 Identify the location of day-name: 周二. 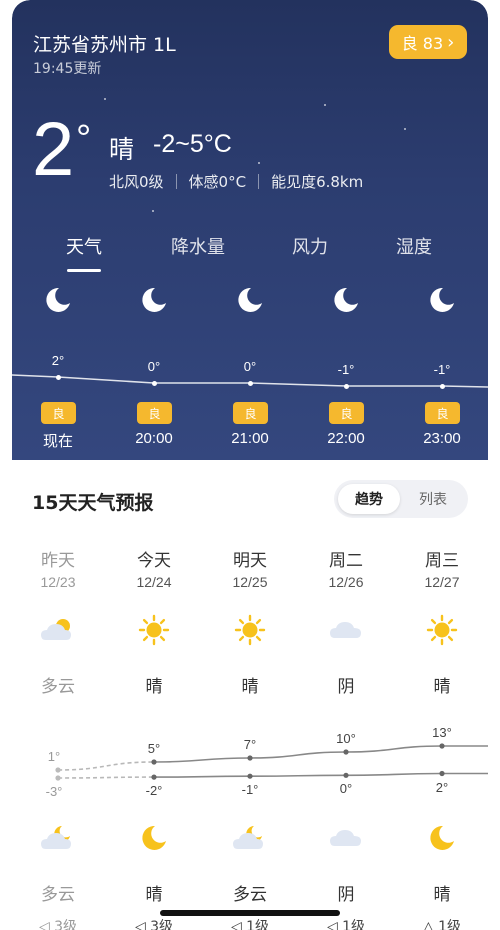
(346, 558).